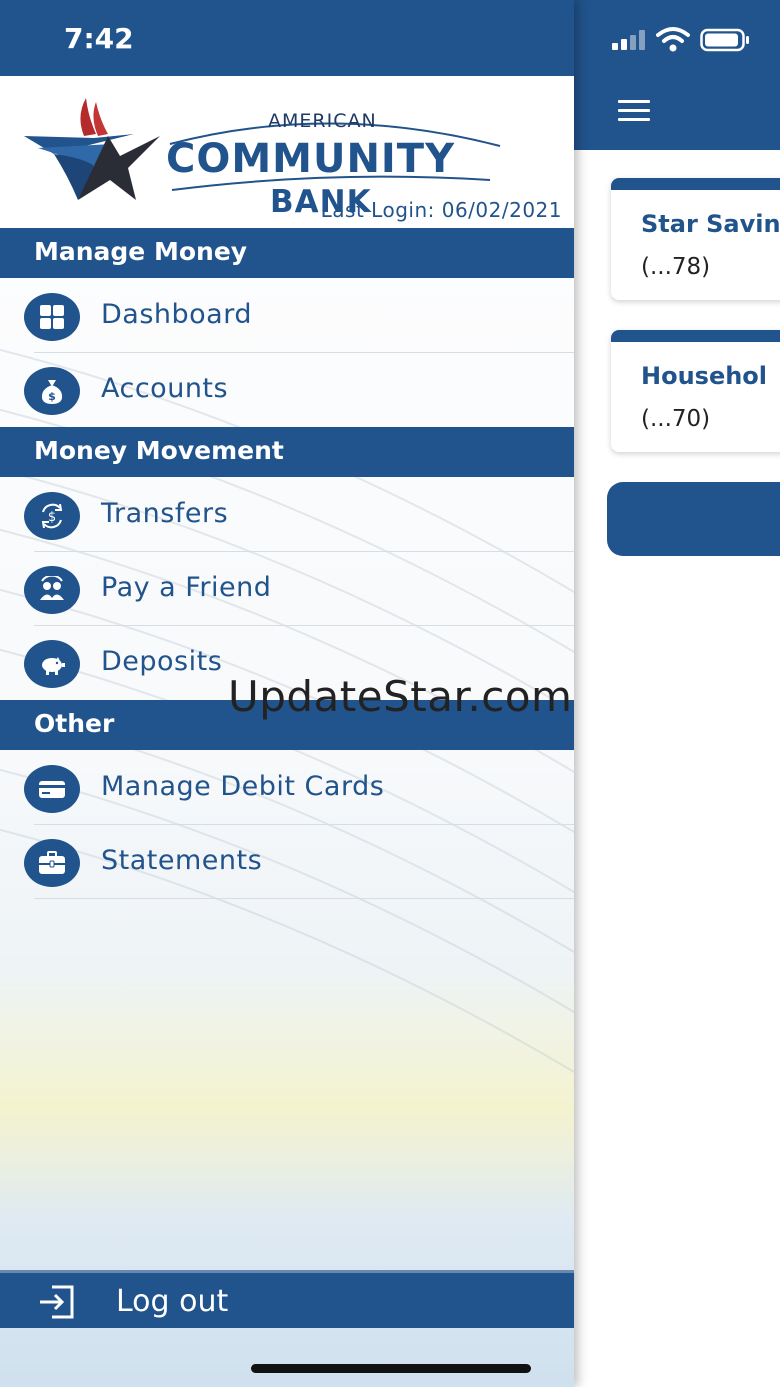  I want to click on menu-item-label: Transfers, so click(165, 513).